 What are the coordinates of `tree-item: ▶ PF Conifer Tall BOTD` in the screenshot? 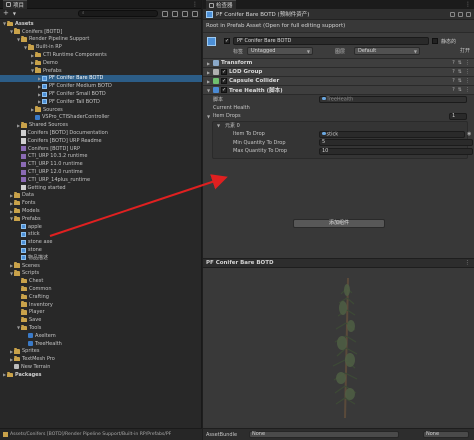 It's located at (101, 102).